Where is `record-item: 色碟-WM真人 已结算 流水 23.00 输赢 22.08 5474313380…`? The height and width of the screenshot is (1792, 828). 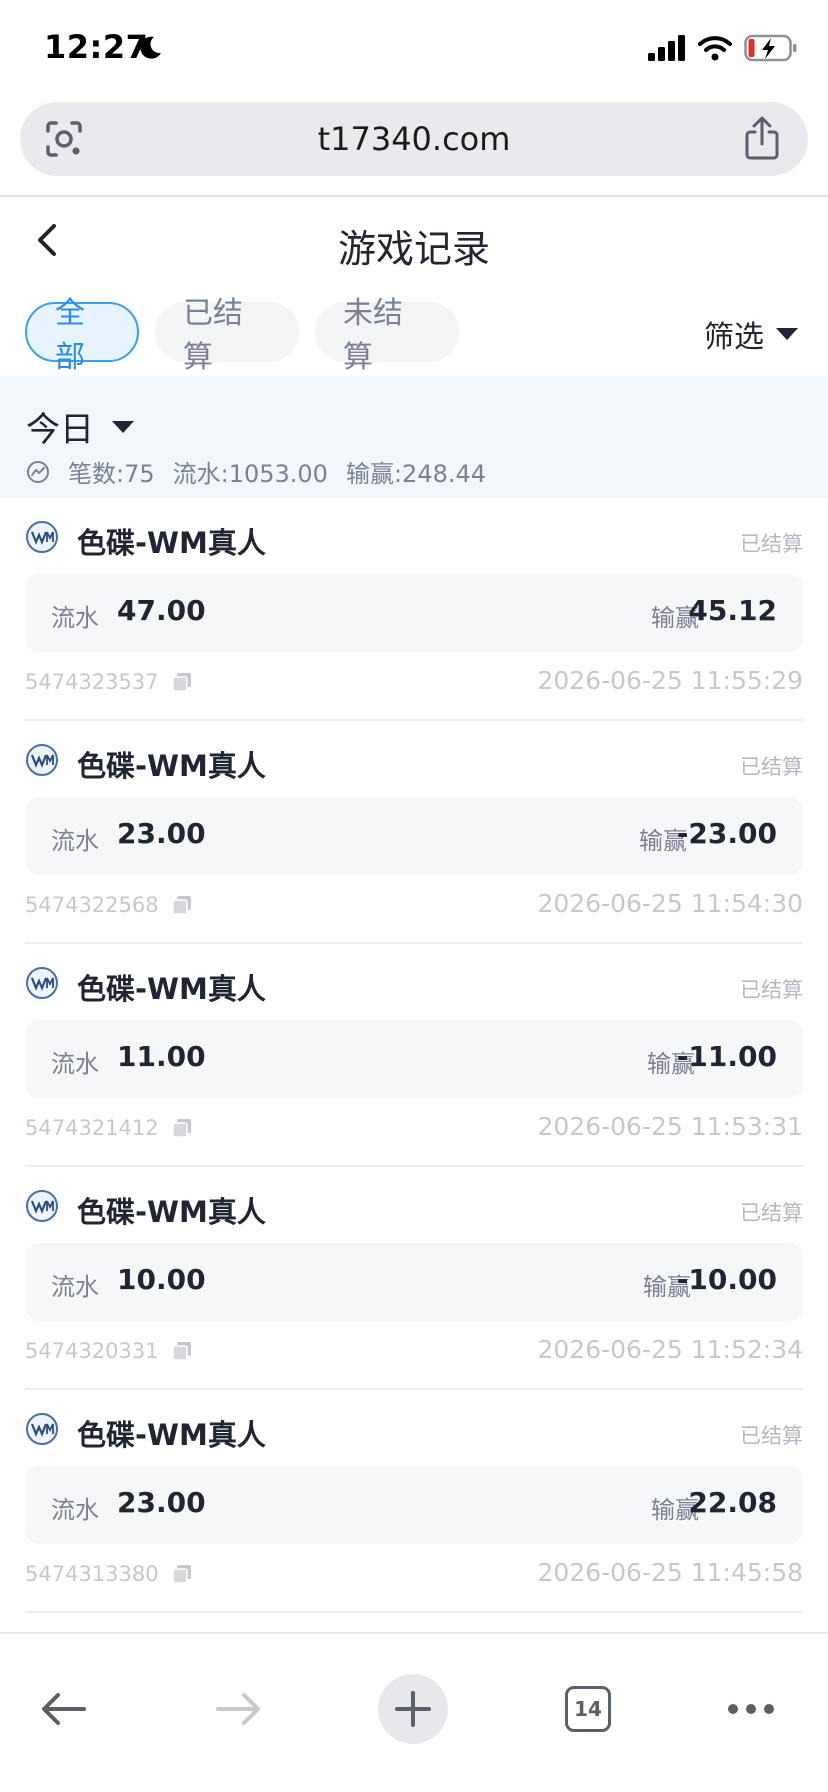 record-item: 色碟-WM真人 已结算 流水 23.00 输赢 22.08 5474313380… is located at coordinates (414, 1501).